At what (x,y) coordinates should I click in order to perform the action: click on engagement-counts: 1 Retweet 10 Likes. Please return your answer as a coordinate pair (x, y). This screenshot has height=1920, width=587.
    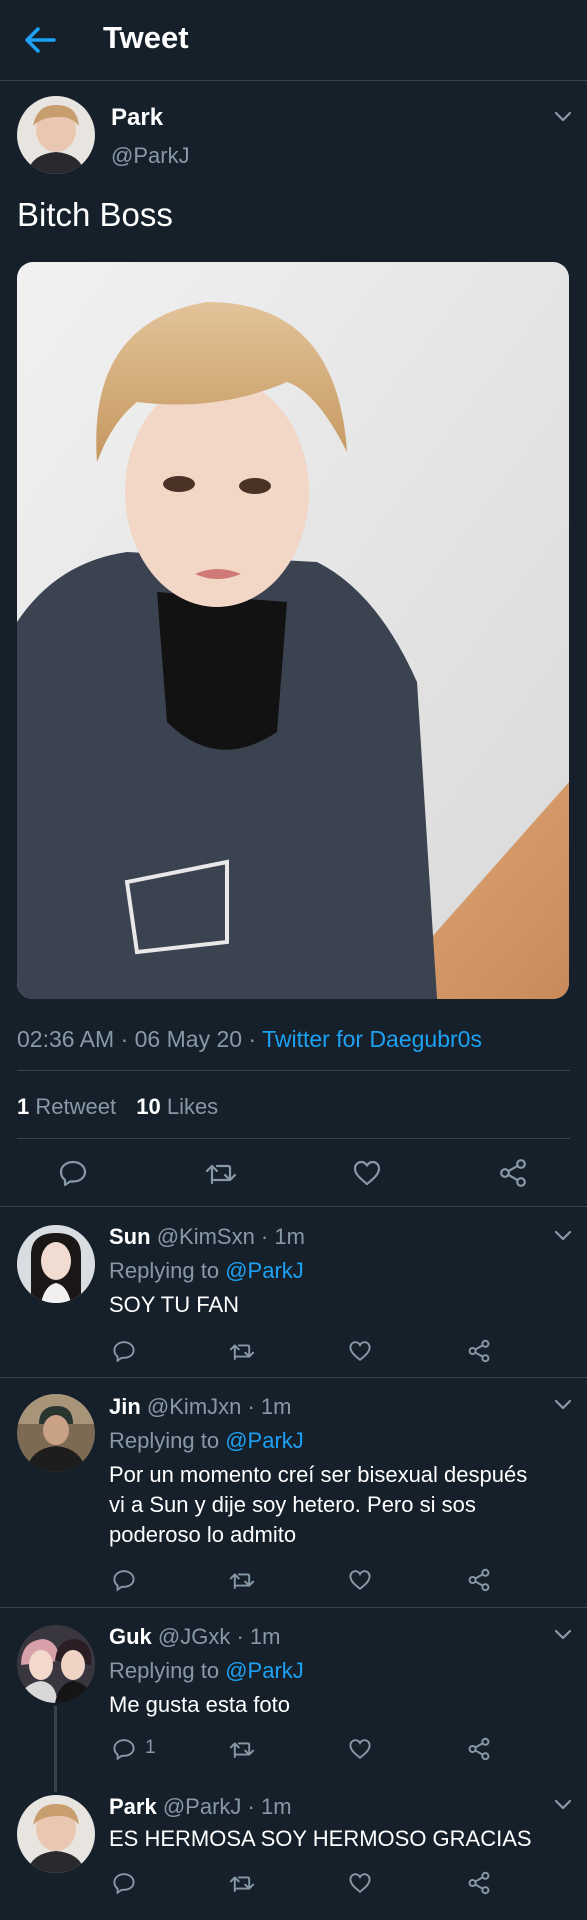
    Looking at the image, I should click on (117, 1107).